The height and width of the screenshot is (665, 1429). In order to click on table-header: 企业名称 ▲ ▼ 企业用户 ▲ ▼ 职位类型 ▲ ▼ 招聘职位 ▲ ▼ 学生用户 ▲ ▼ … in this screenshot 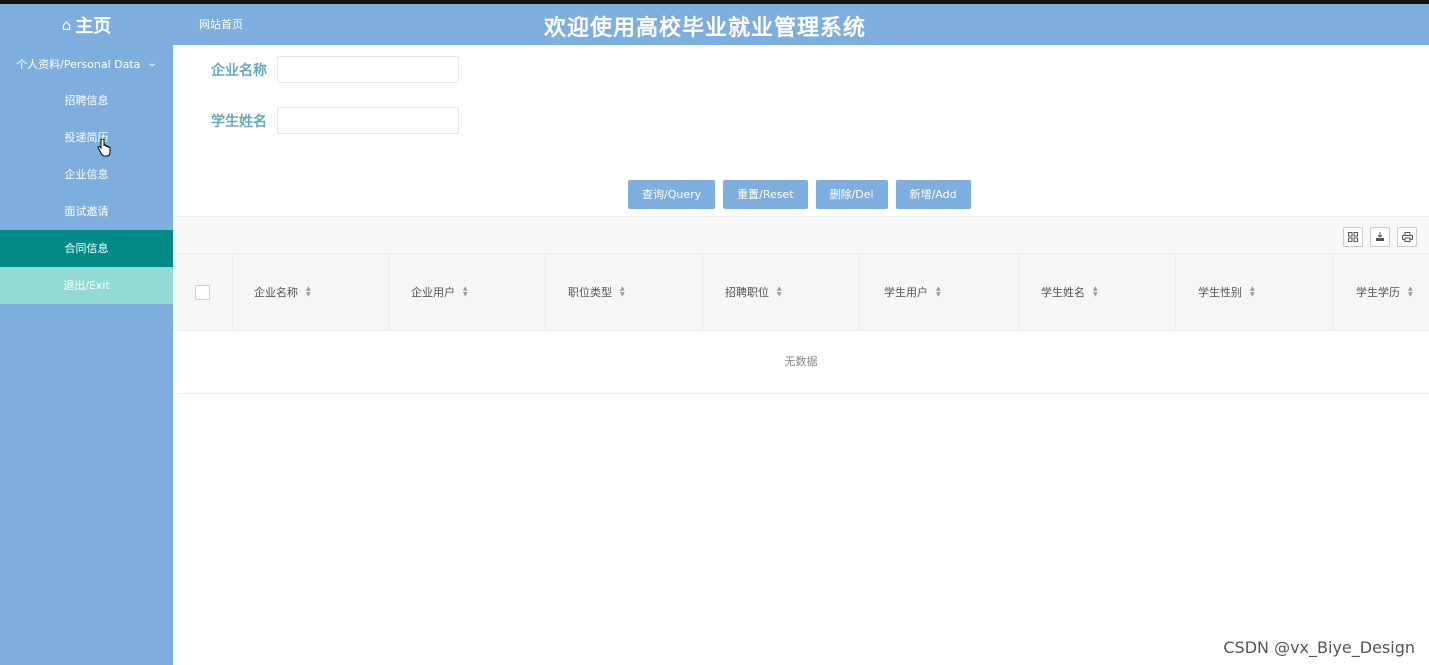, I will do `click(801, 292)`.